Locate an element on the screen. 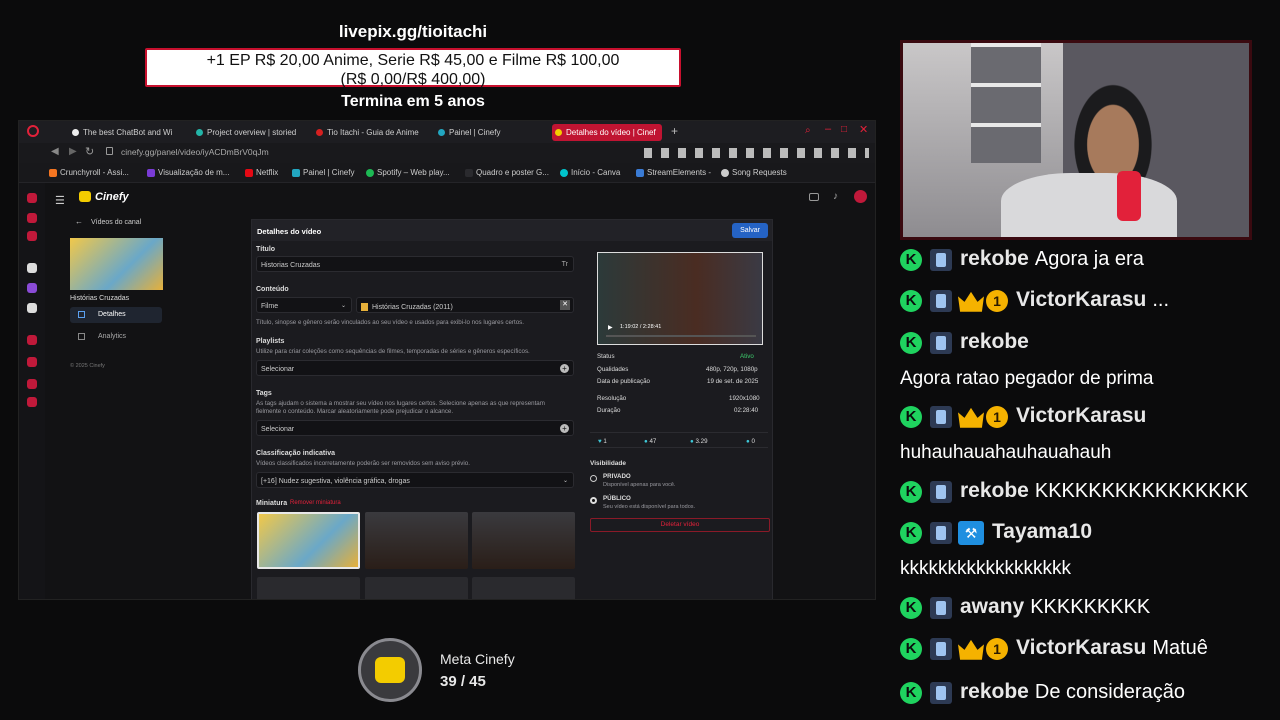 This screenshot has width=1280, height=720. qualidades-label: Qualidades is located at coordinates (613, 369).